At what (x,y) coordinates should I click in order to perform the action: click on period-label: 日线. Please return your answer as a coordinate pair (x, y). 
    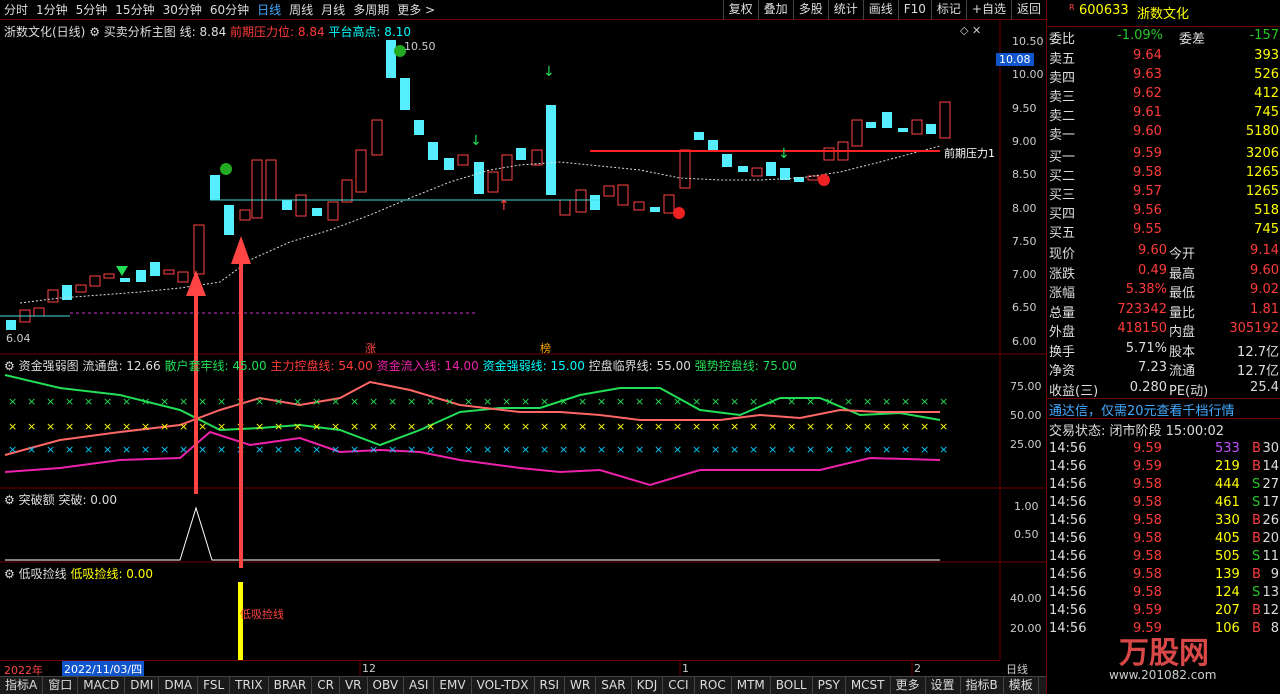
    Looking at the image, I should click on (1017, 669).